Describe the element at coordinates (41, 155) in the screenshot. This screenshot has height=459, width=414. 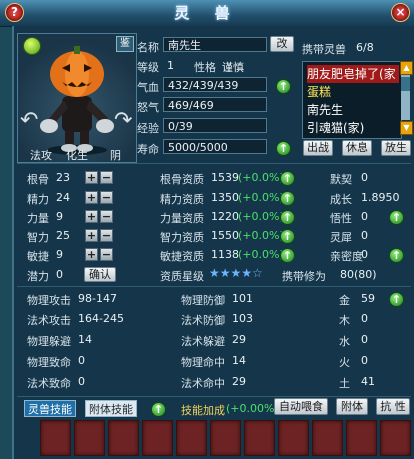
I see `tab-magic-attack: 法攻` at that location.